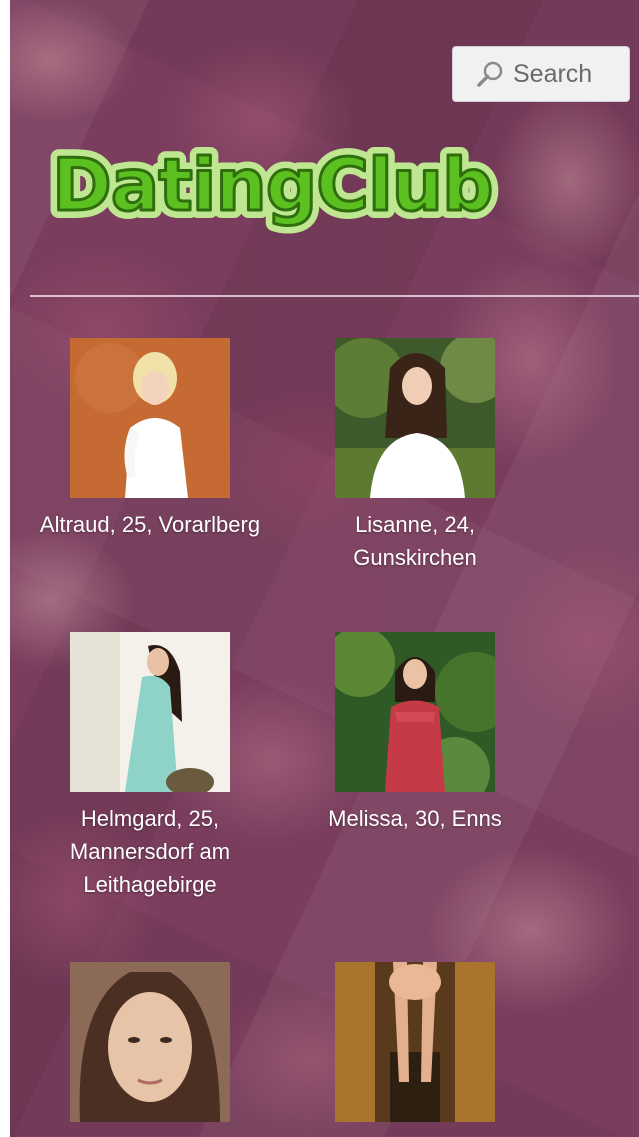  I want to click on profile-card: Altraud, 25, Vorarlberg, so click(150, 439).